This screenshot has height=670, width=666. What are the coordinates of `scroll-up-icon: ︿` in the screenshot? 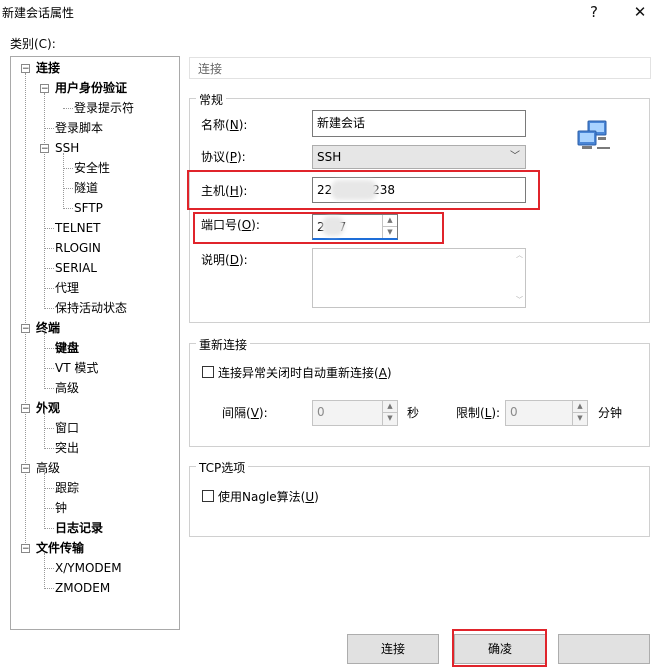 It's located at (519, 255).